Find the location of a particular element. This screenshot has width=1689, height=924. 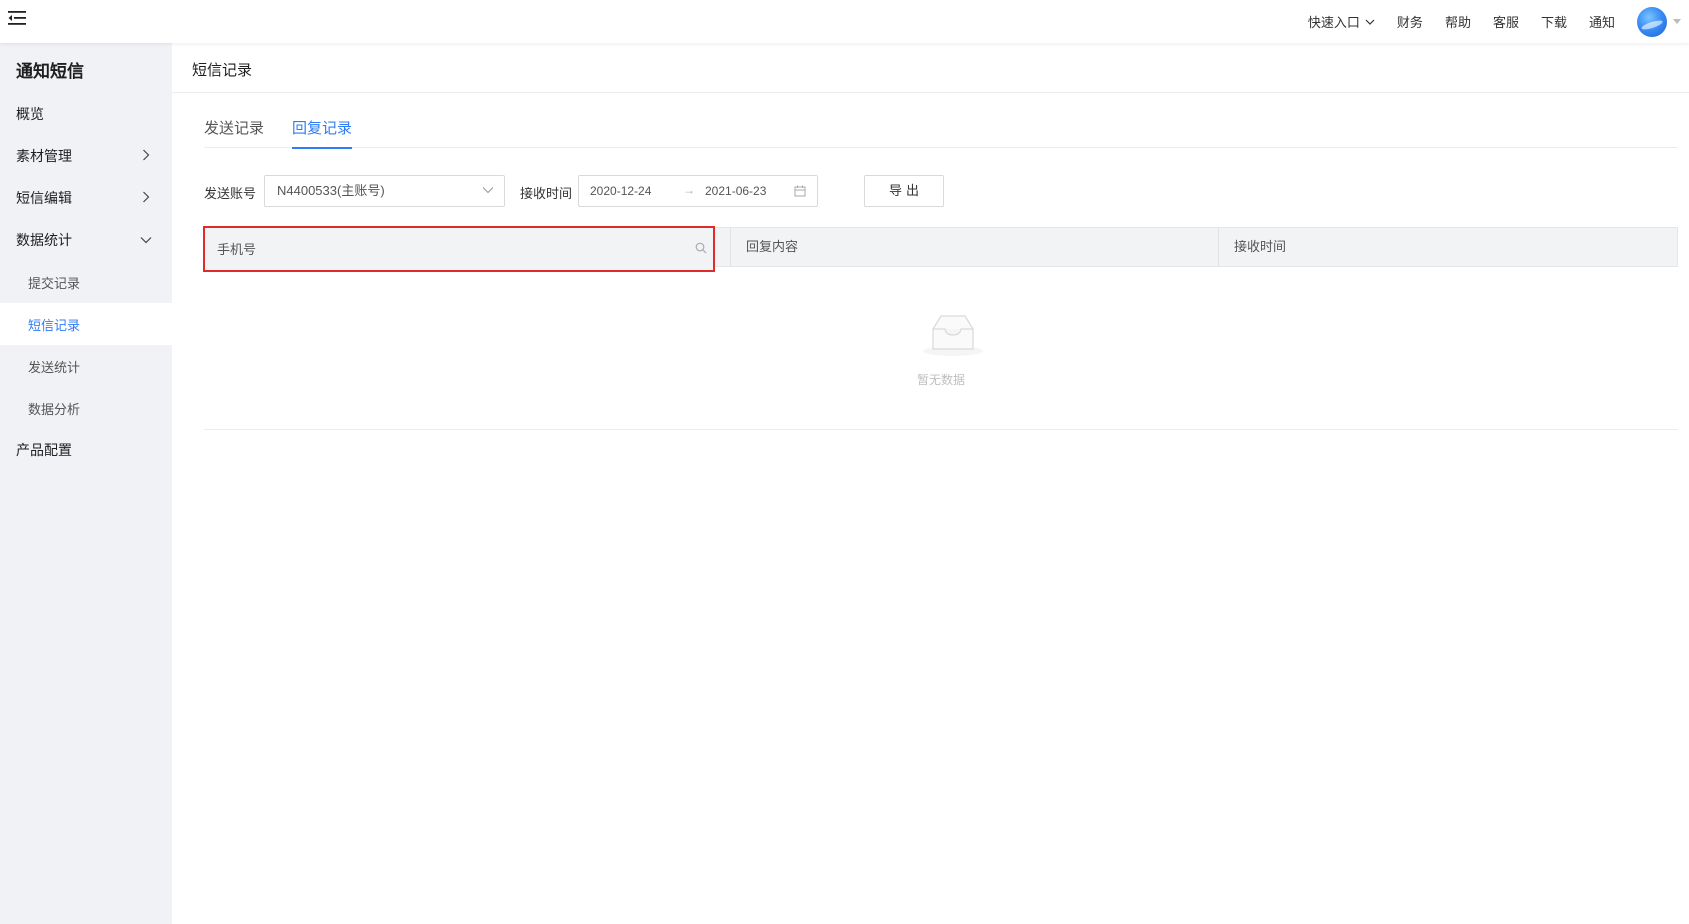

sidebar-subitem-label: 短信记录 is located at coordinates (54, 325).